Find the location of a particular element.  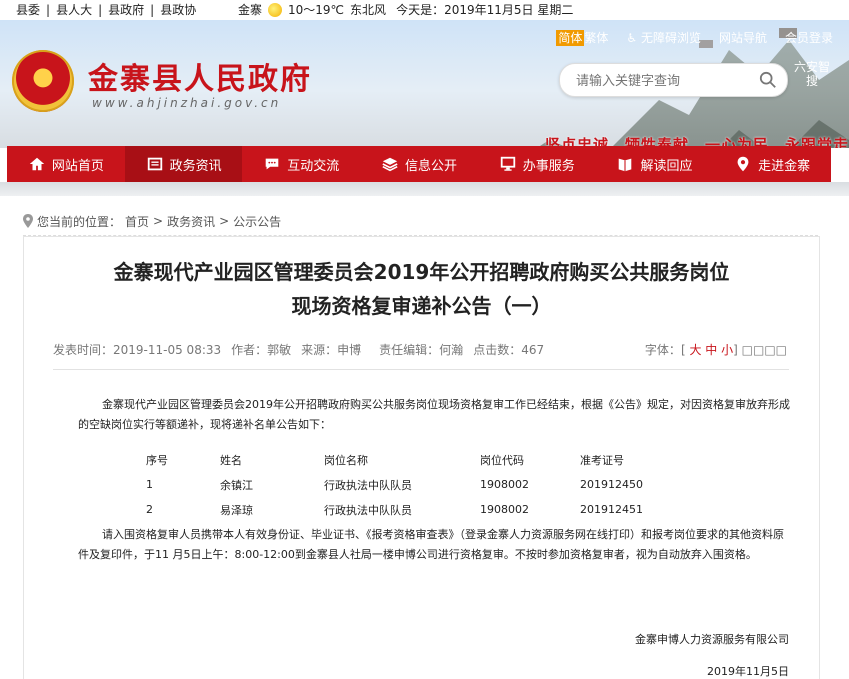

article-title-line2: 现场资格复审递补公告（一） is located at coordinates (421, 306).